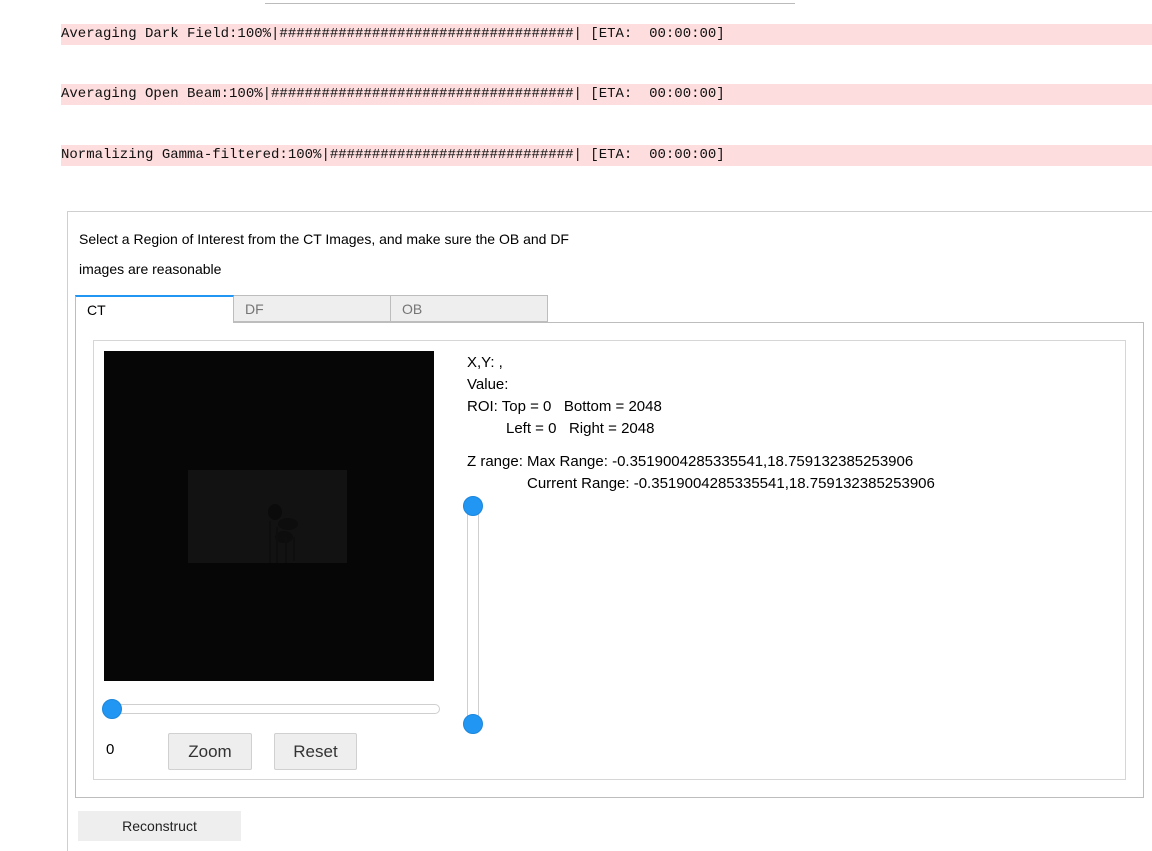  Describe the element at coordinates (315, 751) in the screenshot. I see `reset-button: Reset` at that location.